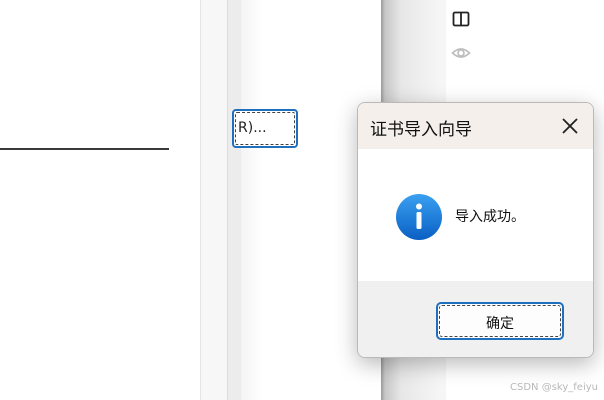  I want to click on dialog-message: 导入成功。, so click(490, 217).